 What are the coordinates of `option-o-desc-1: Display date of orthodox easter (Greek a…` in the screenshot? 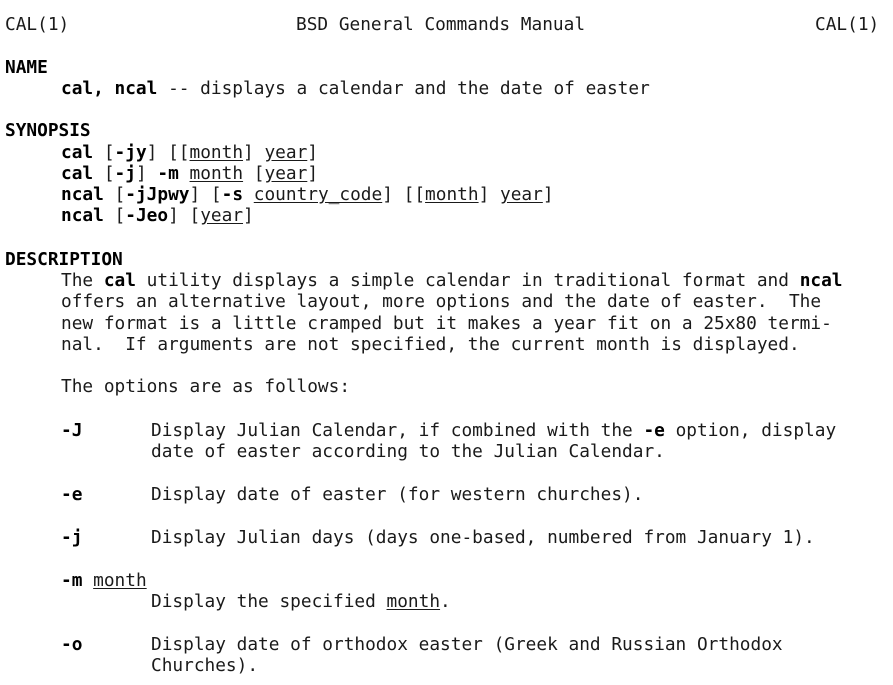 It's located at (467, 644).